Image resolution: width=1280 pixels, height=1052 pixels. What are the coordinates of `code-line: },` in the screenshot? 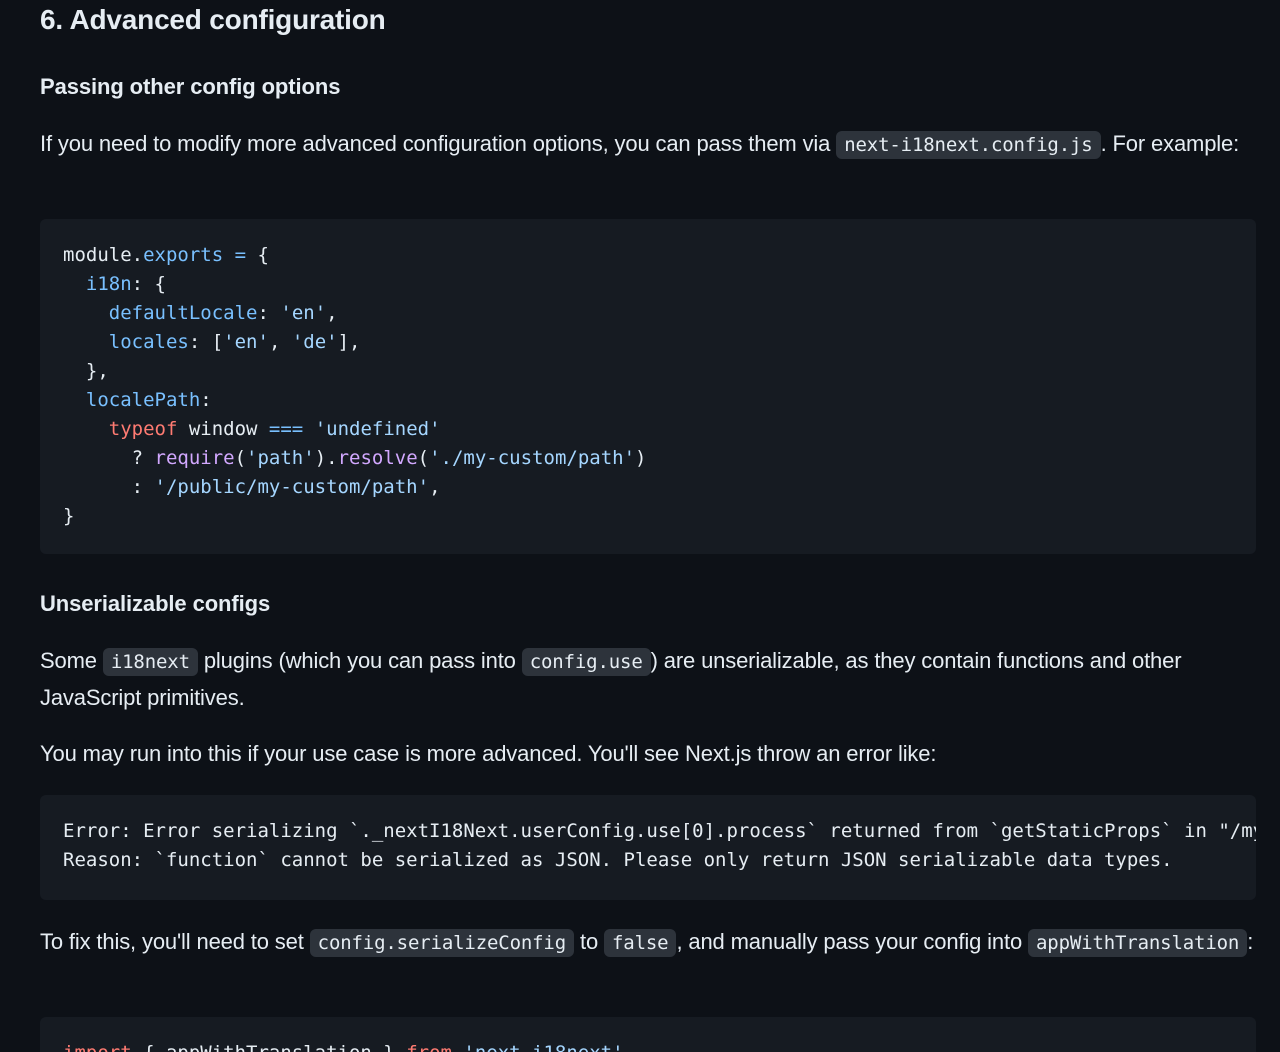 It's located at (86, 371).